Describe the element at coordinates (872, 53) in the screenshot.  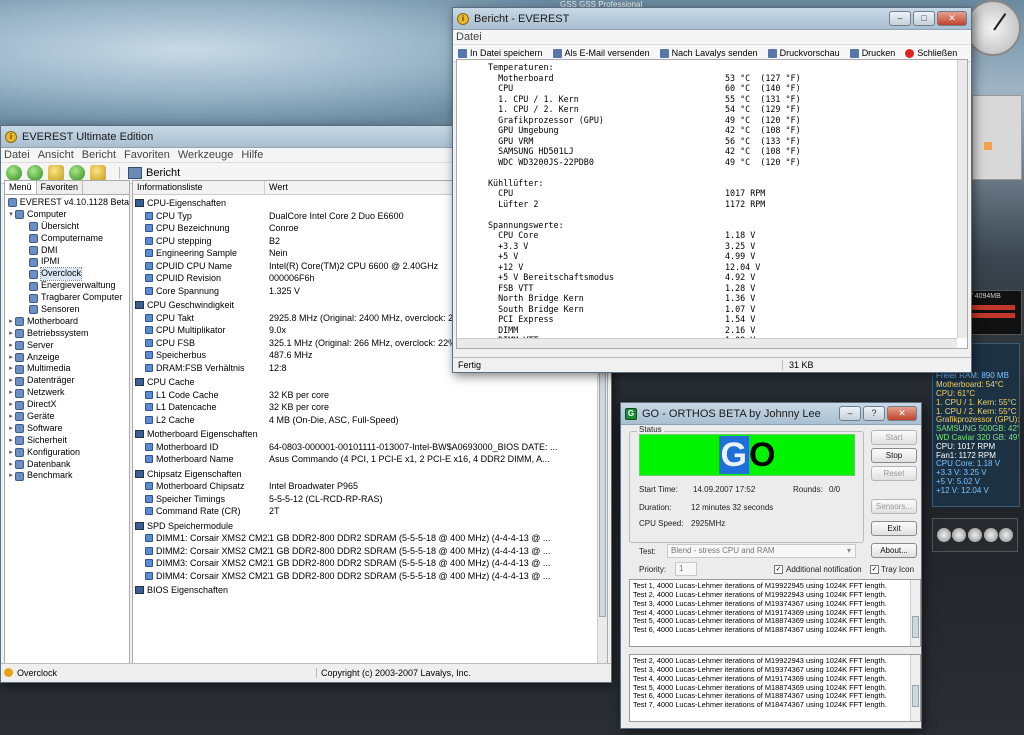
I see `report-toolbar-button: Drucken` at that location.